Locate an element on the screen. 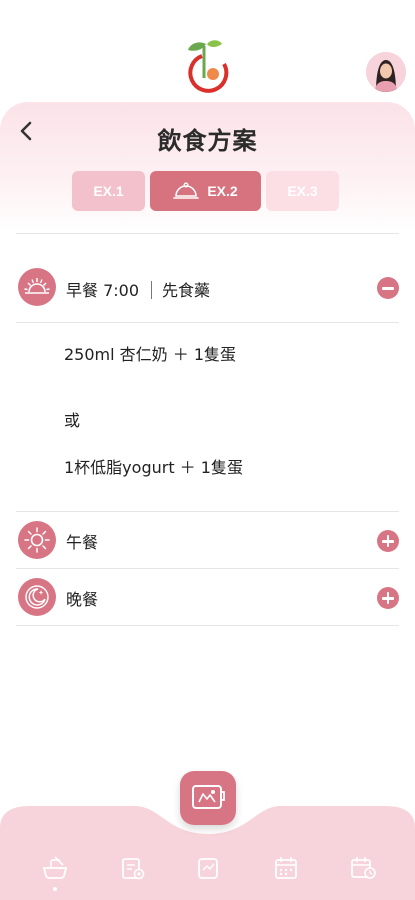 This screenshot has height=900, width=415. nav-report is located at coordinates (208, 868).